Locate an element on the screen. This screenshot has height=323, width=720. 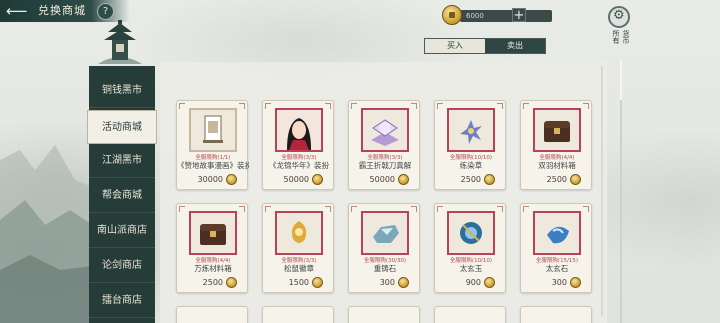
item-name: 重铸石 is located at coordinates (385, 268).